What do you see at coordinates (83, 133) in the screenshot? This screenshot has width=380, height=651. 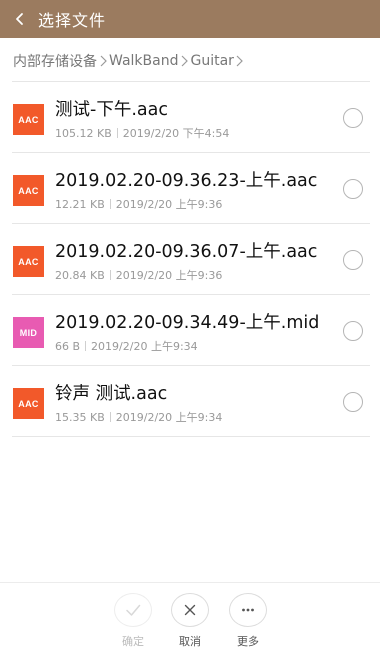 I see `file-size: 105.12 KB` at bounding box center [83, 133].